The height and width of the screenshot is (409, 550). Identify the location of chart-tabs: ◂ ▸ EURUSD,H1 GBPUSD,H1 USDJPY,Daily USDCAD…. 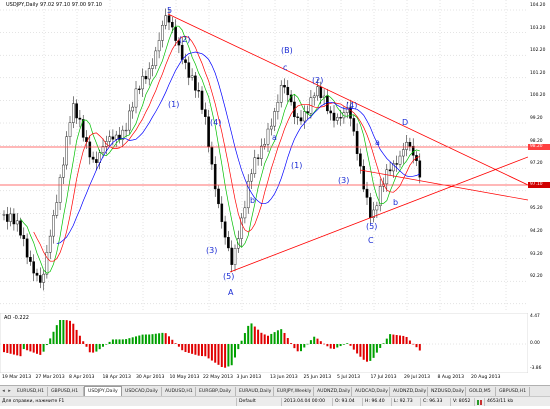
(275, 390).